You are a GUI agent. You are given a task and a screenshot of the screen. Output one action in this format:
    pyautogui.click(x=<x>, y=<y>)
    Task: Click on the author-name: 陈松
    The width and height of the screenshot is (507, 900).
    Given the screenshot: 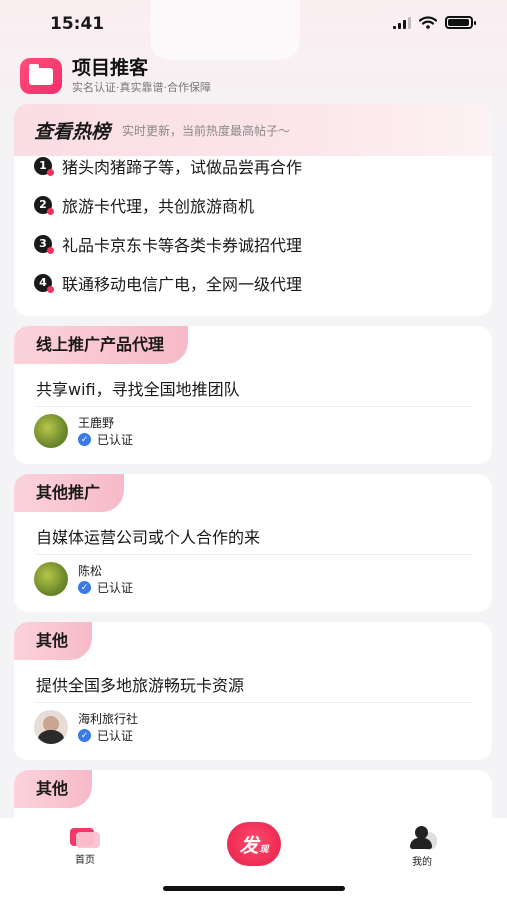 What is the action you would take?
    pyautogui.click(x=90, y=570)
    